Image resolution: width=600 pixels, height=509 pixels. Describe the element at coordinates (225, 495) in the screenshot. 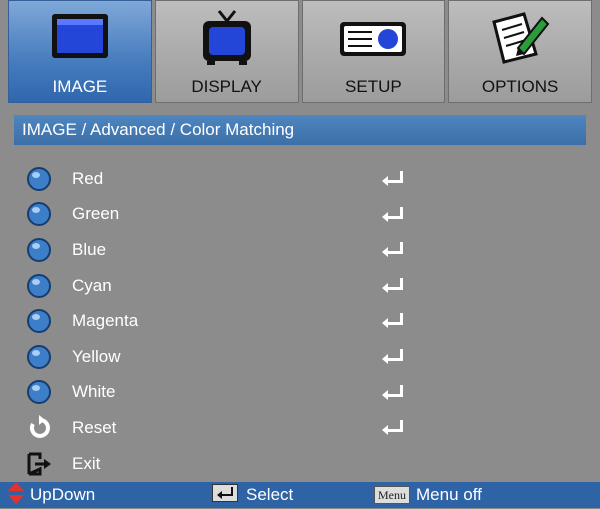

I see `enter-key-icon` at that location.